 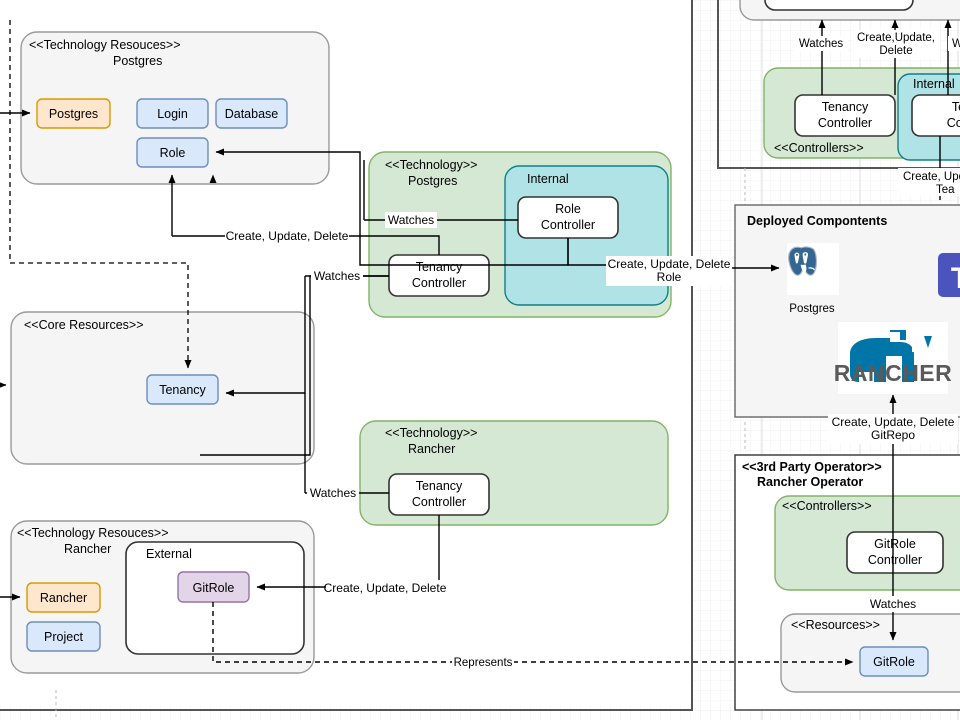 What do you see at coordinates (439, 502) in the screenshot?
I see `node-tenancy-controller-rancher-line2: Controller` at bounding box center [439, 502].